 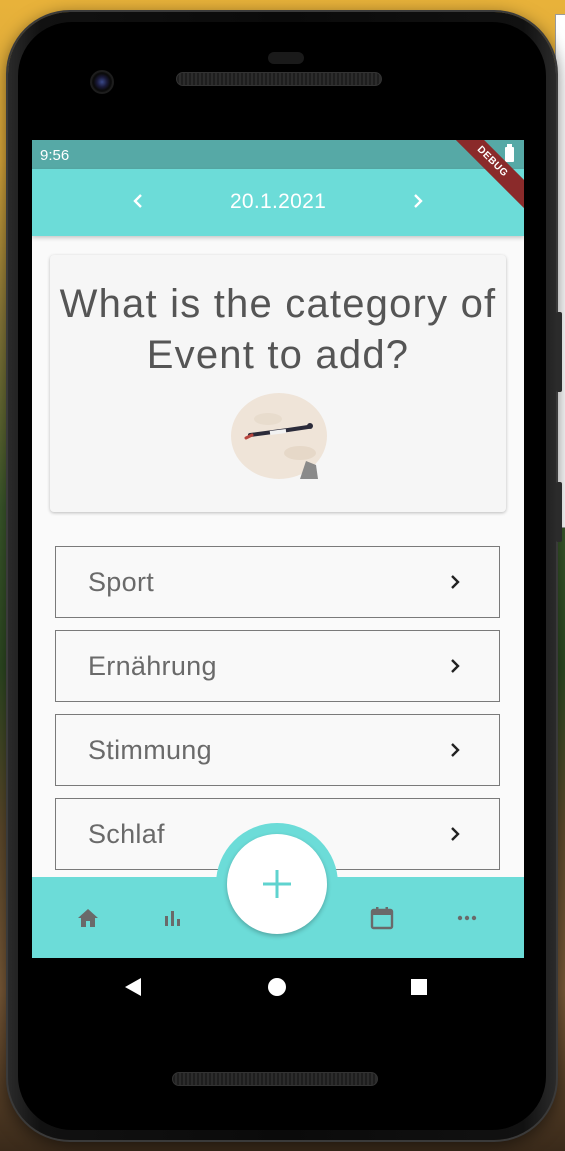 I want to click on sensor, so click(x=286, y=58).